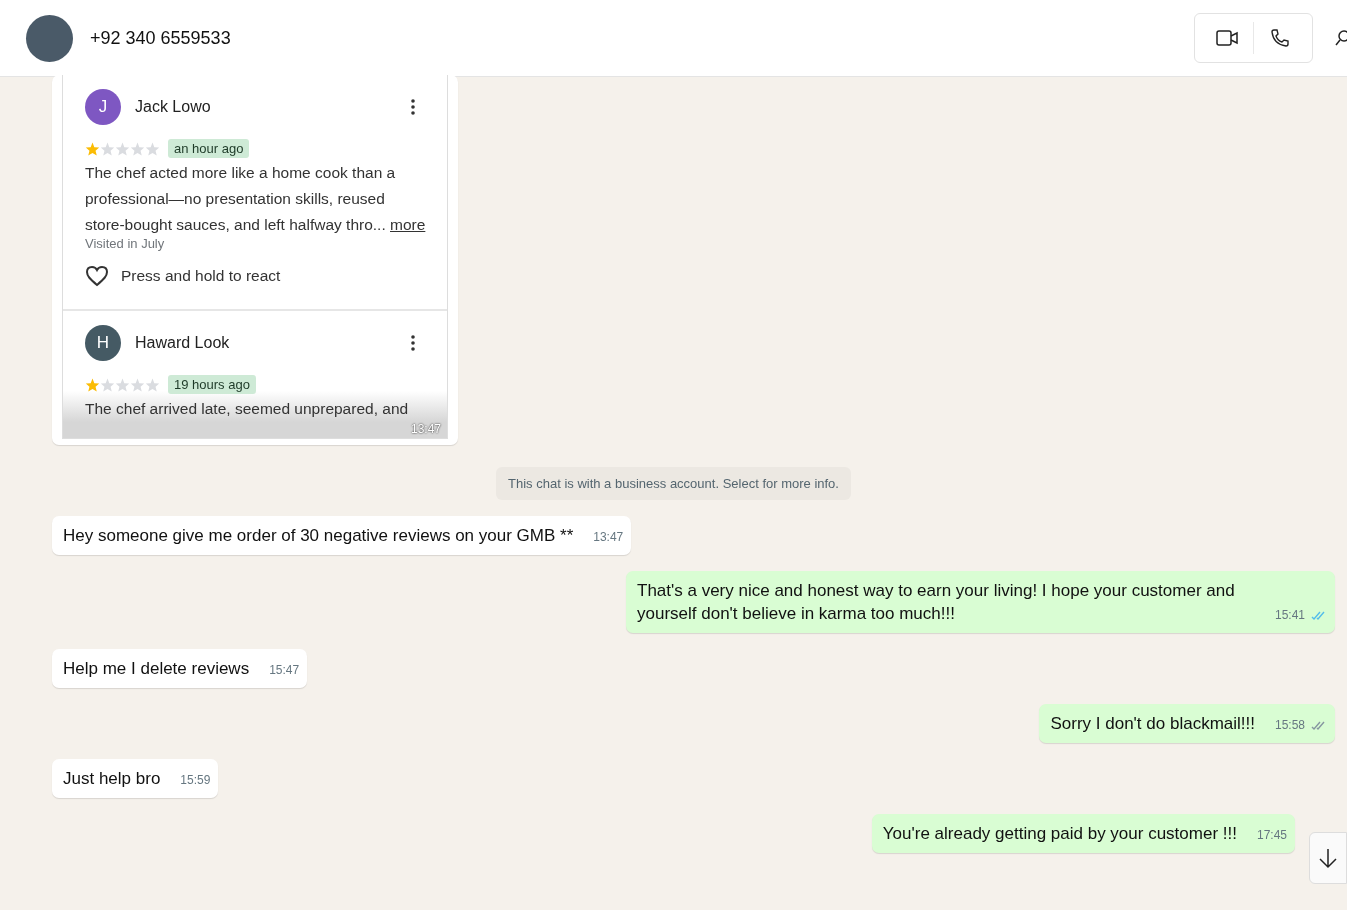 Image resolution: width=1347 pixels, height=910 pixels. Describe the element at coordinates (284, 670) in the screenshot. I see `message-time: 15:47` at that location.